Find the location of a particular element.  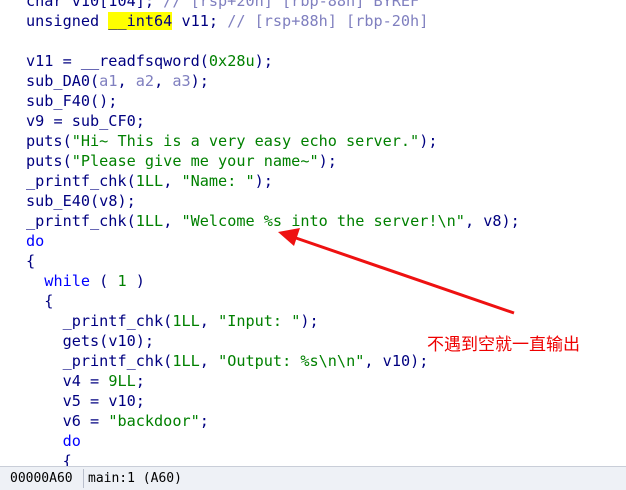

code-token: a2 is located at coordinates (145, 81).